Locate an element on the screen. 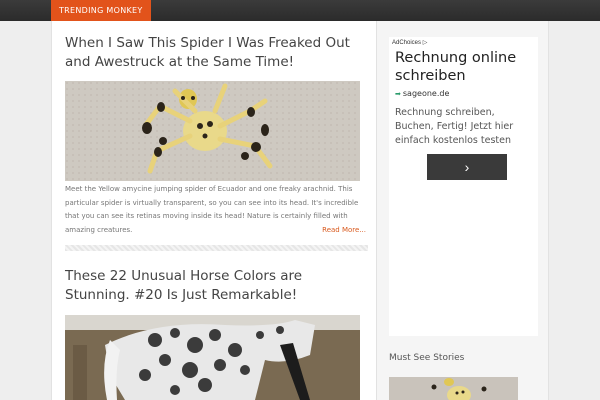 This screenshot has height=400, width=600. ad-cta-button: › is located at coordinates (467, 167).